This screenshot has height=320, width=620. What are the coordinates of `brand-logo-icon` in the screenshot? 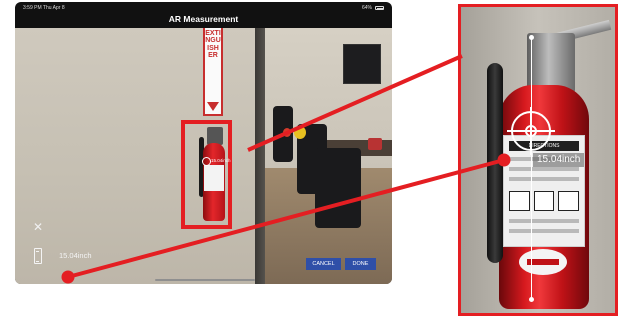 It's located at (543, 262).